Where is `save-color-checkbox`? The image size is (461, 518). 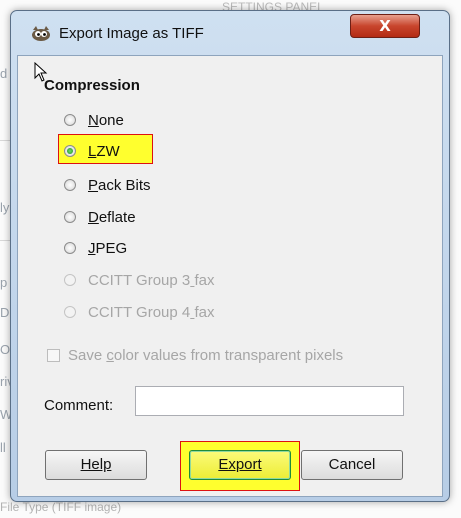
save-color-checkbox is located at coordinates (53, 355).